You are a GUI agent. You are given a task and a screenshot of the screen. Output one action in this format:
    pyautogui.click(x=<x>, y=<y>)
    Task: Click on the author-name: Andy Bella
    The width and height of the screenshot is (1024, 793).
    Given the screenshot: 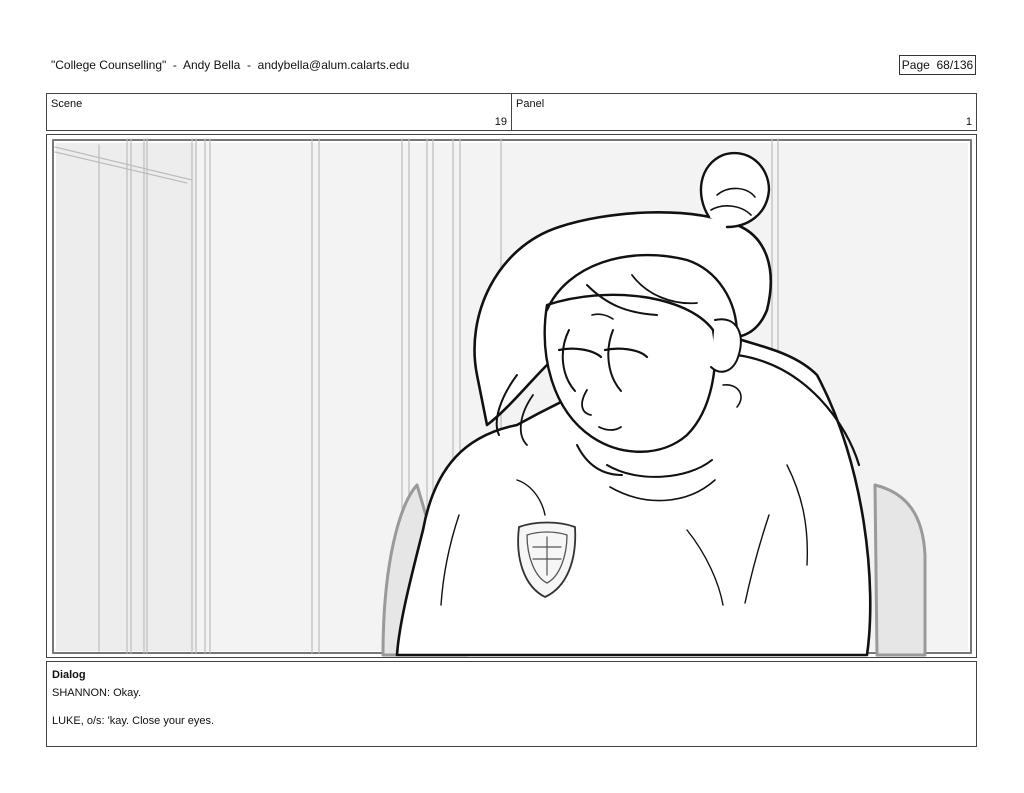 What is the action you would take?
    pyautogui.click(x=211, y=65)
    